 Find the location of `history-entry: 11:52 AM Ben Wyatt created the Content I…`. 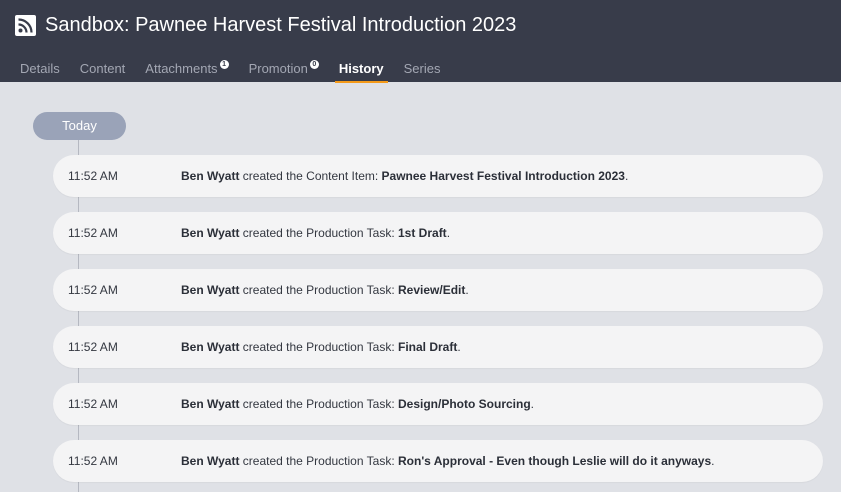

history-entry: 11:52 AM Ben Wyatt created the Content I… is located at coordinates (438, 176).